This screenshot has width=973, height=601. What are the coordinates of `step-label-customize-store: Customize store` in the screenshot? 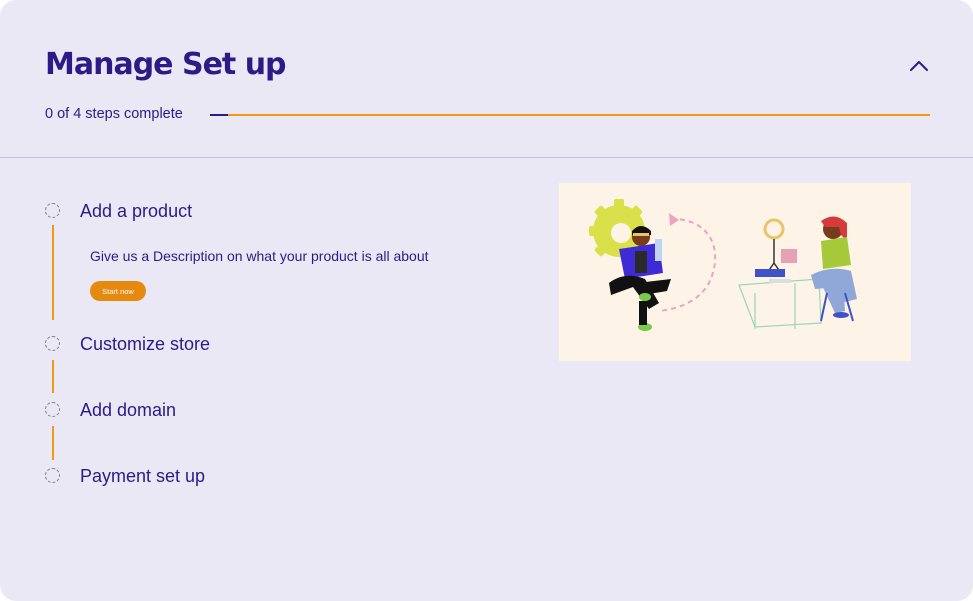 It's located at (145, 344).